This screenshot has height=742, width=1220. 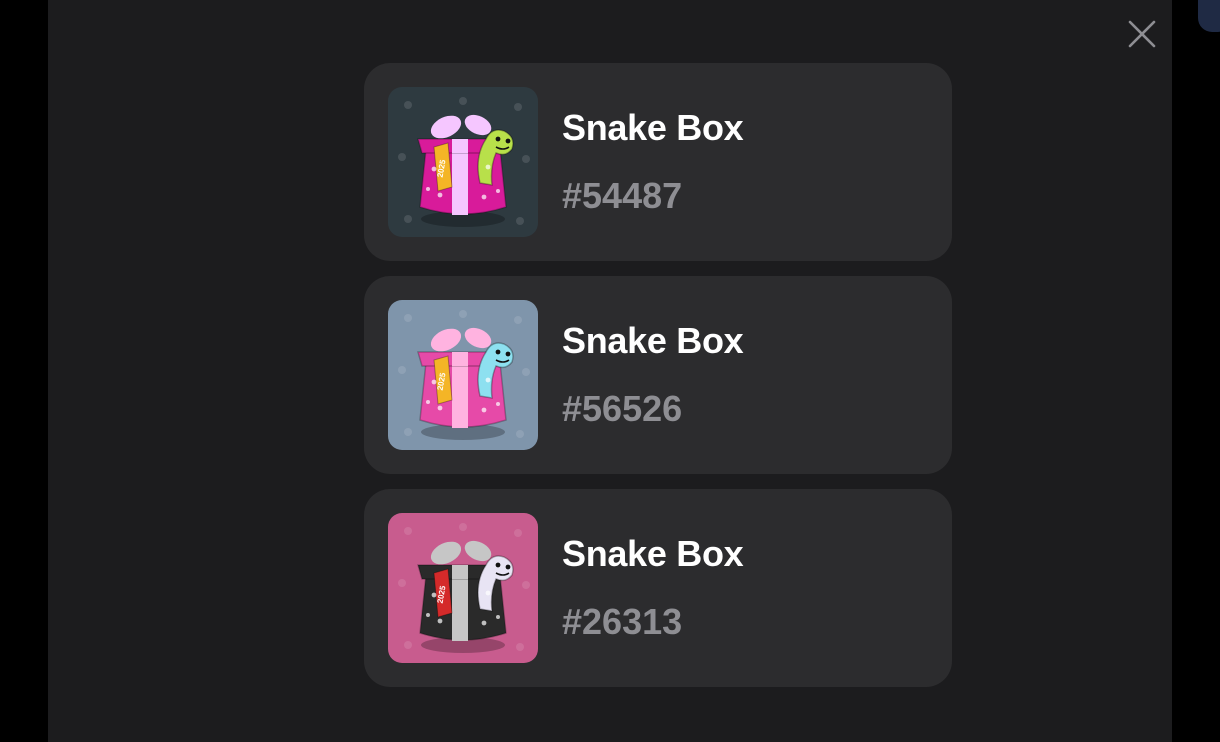 I want to click on gift-item: 2025 Snake Box #54487, so click(x=658, y=162).